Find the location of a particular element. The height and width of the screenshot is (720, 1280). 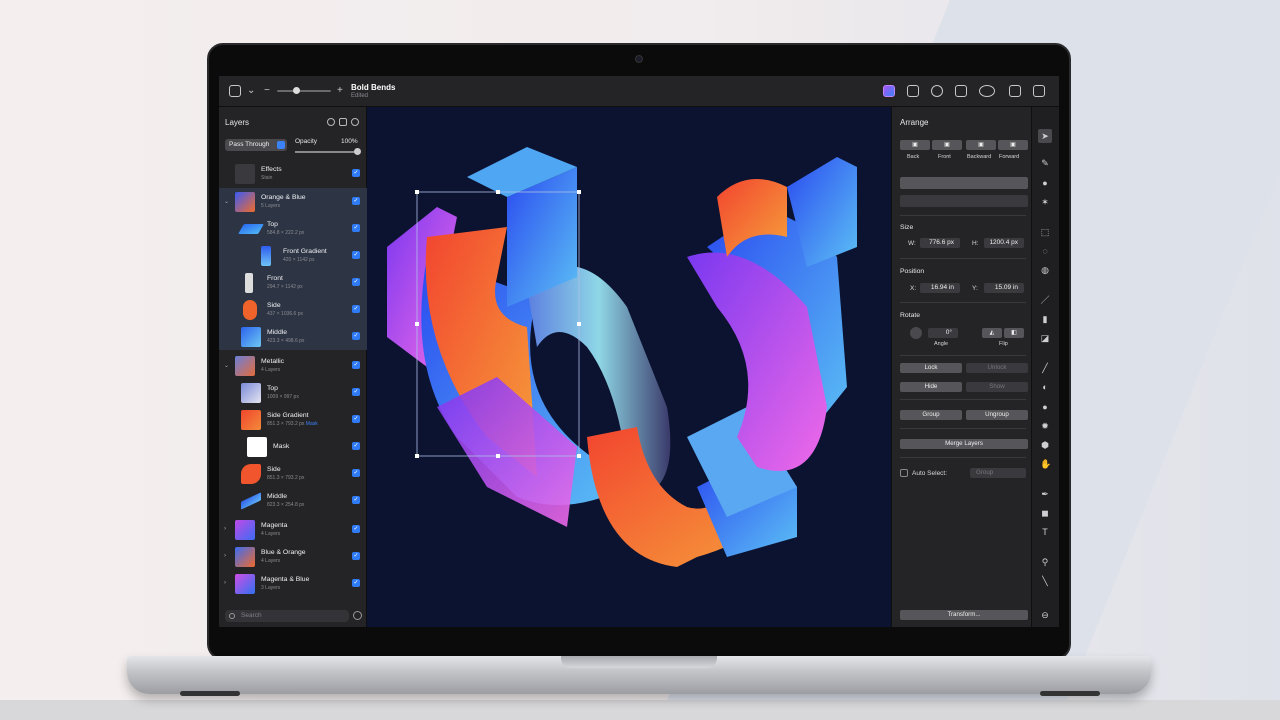

erase-tool-icon: ◪ is located at coordinates (1045, 338).